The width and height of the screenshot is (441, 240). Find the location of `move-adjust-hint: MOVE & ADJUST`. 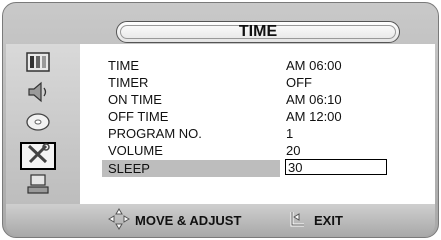

move-adjust-hint: MOVE & ADJUST is located at coordinates (174, 220).